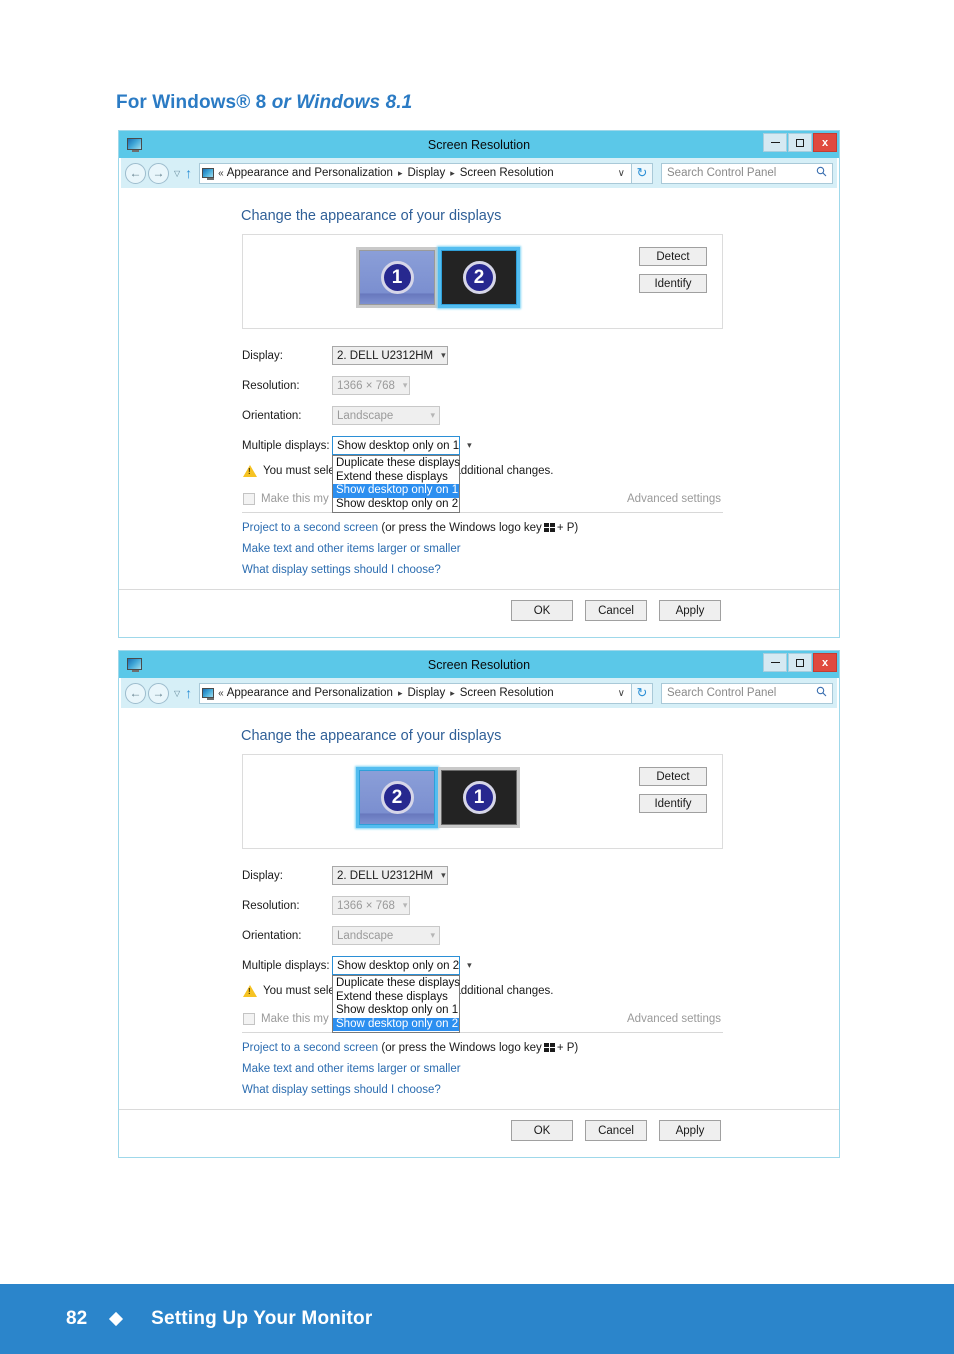  I want to click on page-title-prefix: For Windows® 8, so click(194, 102).